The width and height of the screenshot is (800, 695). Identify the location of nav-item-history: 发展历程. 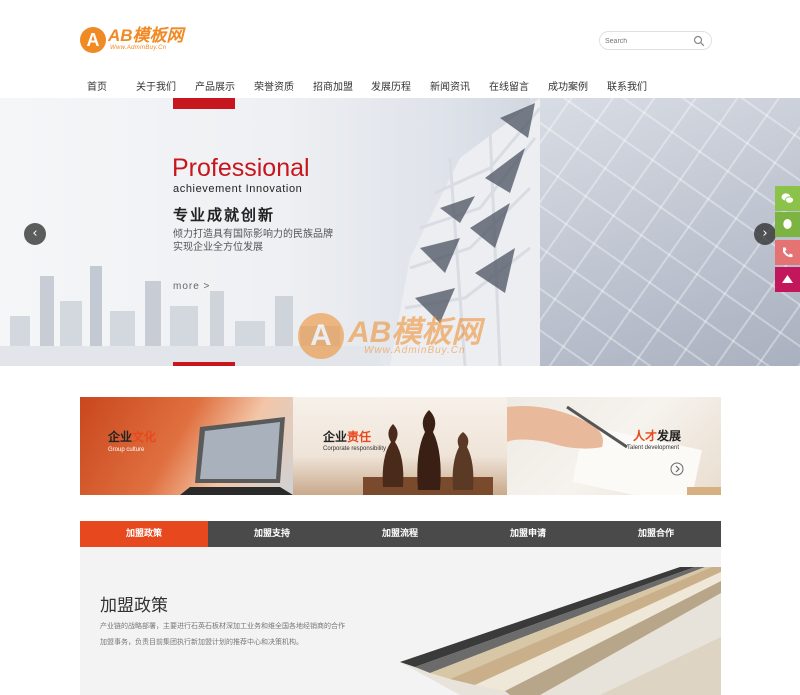
(391, 85).